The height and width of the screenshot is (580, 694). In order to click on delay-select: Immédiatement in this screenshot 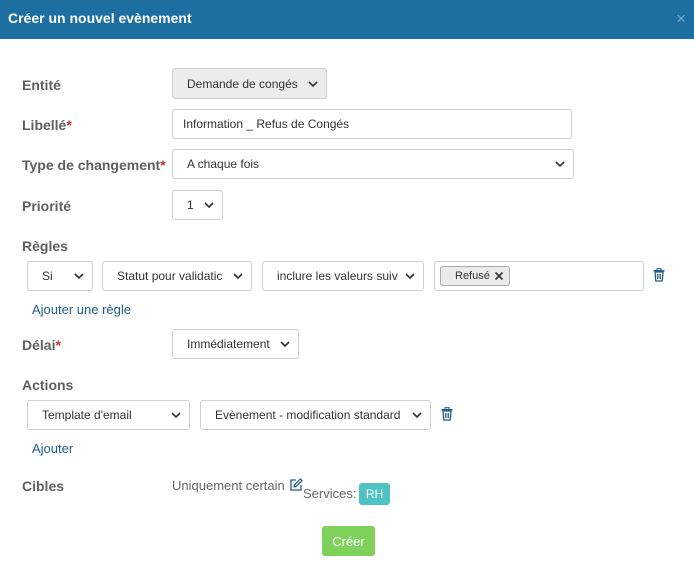, I will do `click(235, 344)`.